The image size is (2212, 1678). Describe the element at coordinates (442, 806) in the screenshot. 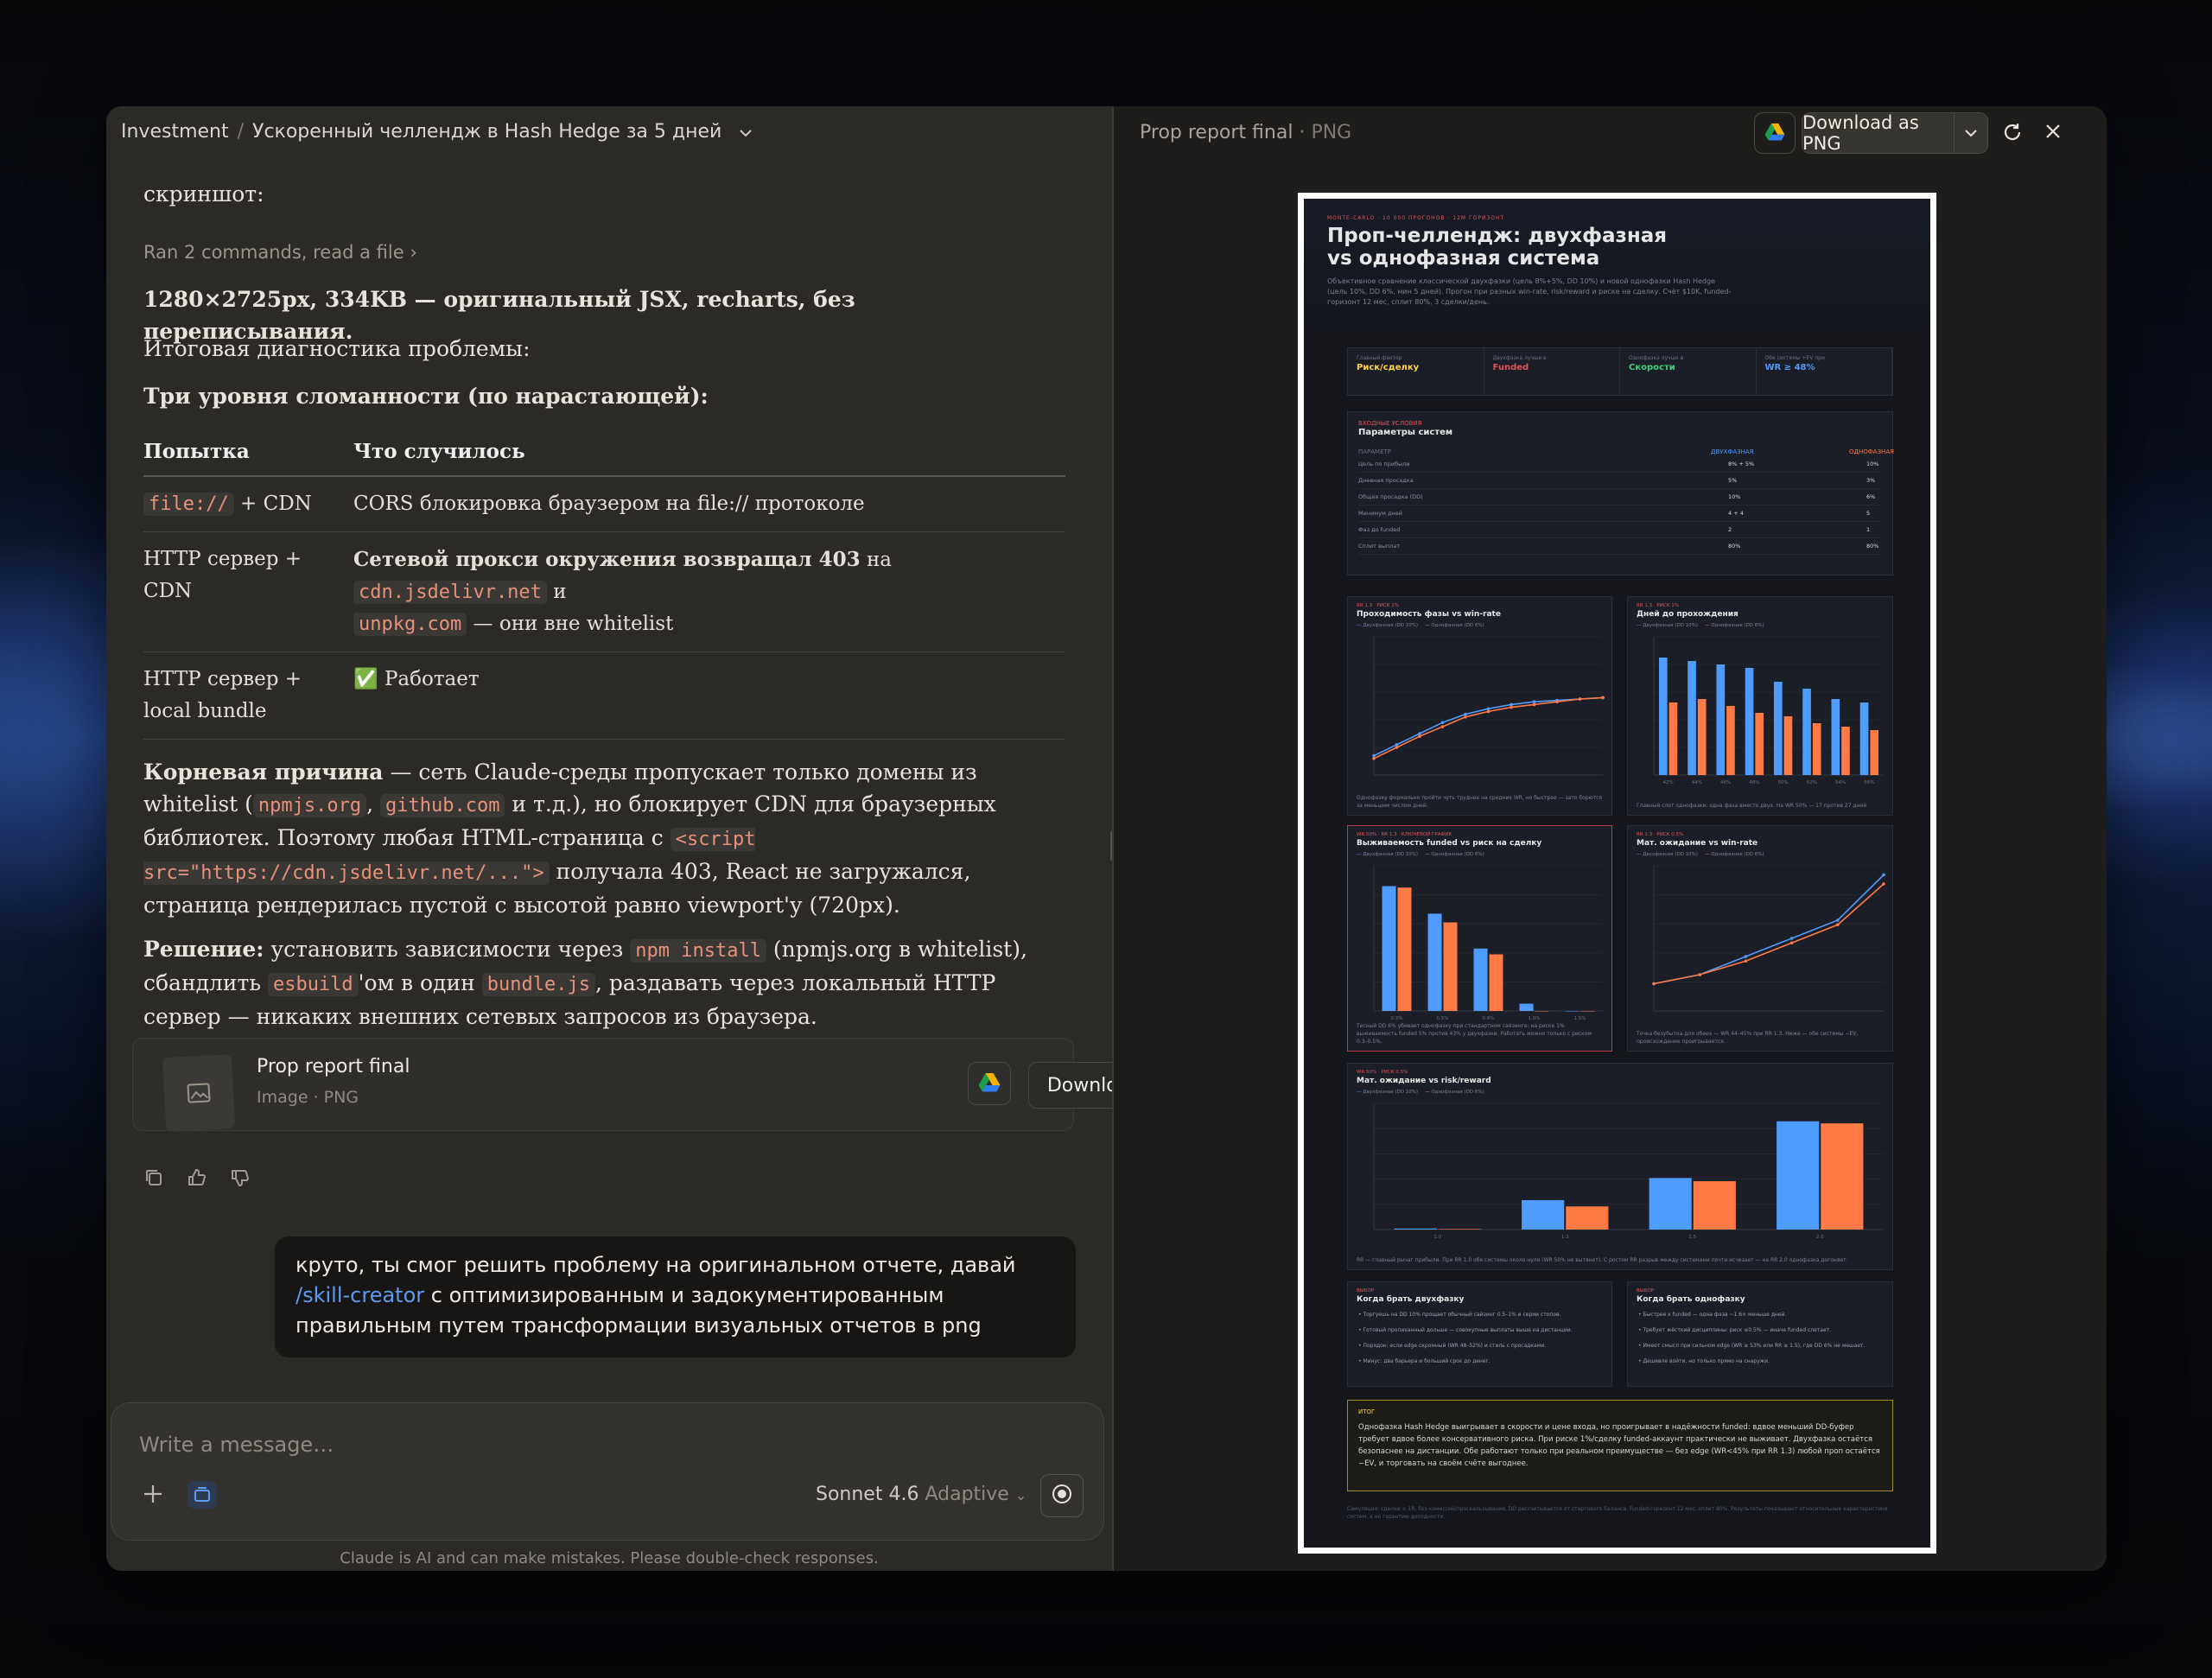

I see `inline-code: github.com` at that location.